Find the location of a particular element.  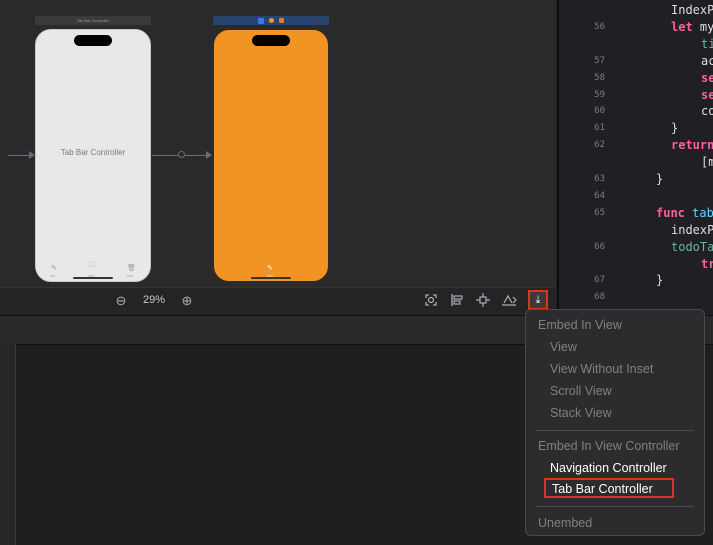

zoom-out-icon: ⊖ is located at coordinates (121, 301).